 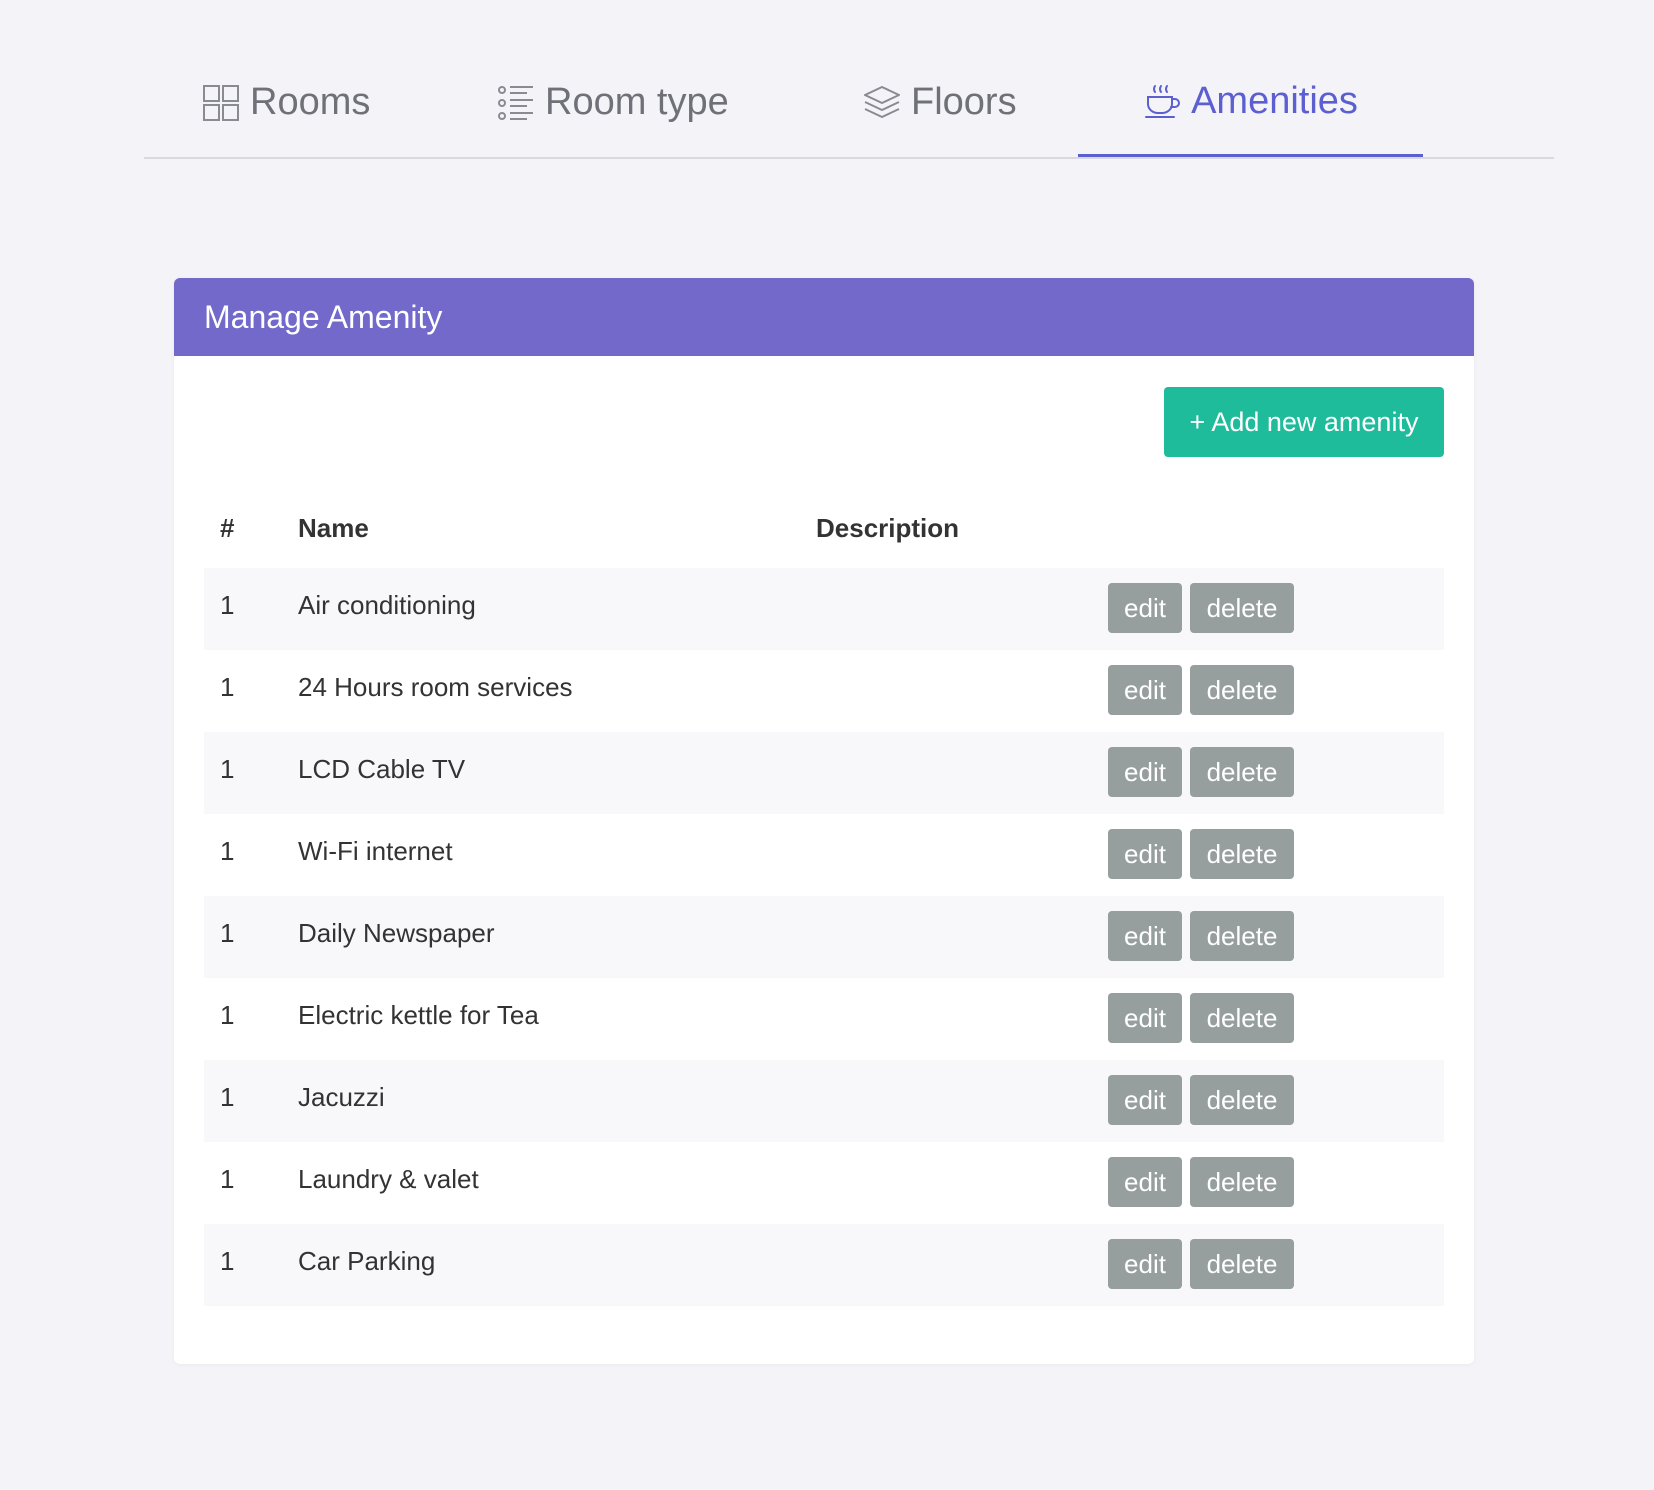 What do you see at coordinates (964, 102) in the screenshot?
I see `tab-label: Floors` at bounding box center [964, 102].